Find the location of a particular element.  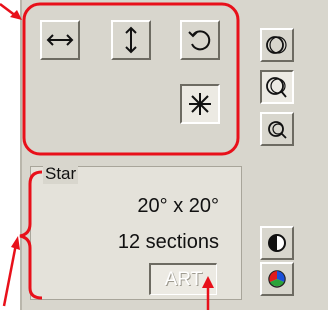

star-icon is located at coordinates (200, 104).